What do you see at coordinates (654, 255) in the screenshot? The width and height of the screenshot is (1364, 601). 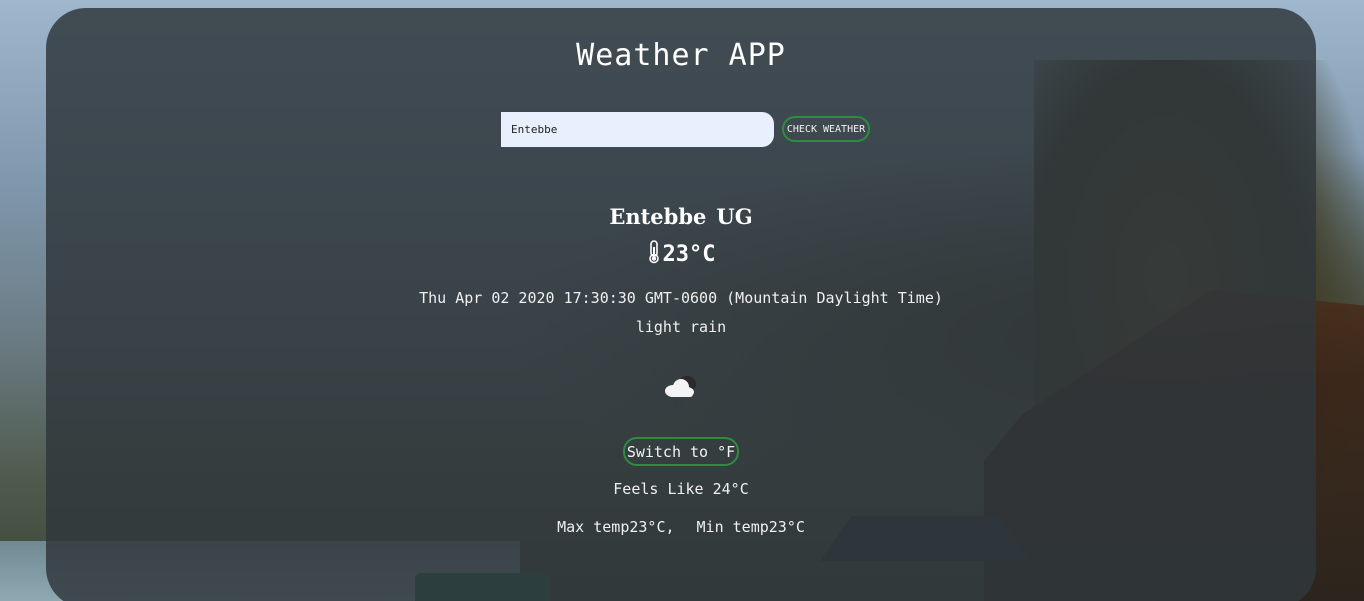 I see `thermometer-icon` at bounding box center [654, 255].